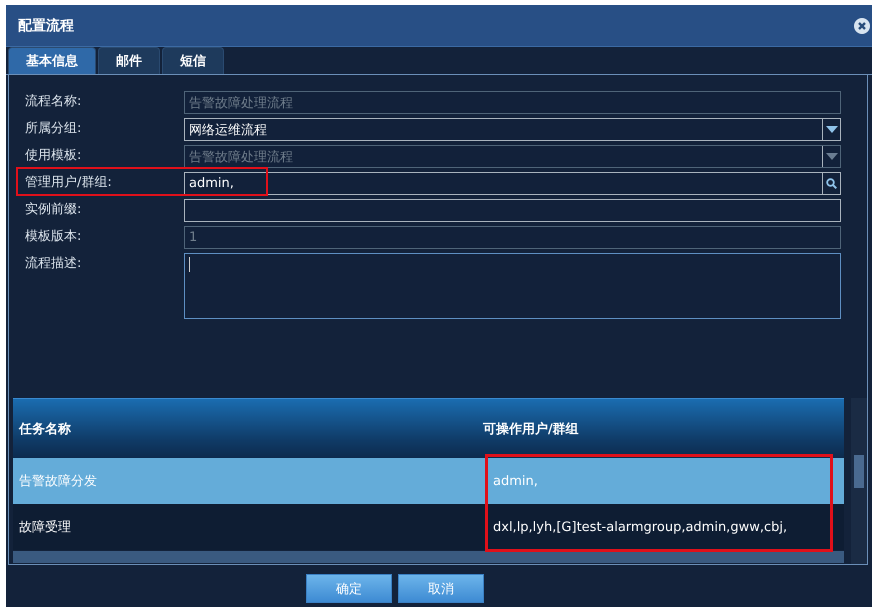  Describe the element at coordinates (53, 129) in the screenshot. I see `field-label: 所属分组:` at that location.